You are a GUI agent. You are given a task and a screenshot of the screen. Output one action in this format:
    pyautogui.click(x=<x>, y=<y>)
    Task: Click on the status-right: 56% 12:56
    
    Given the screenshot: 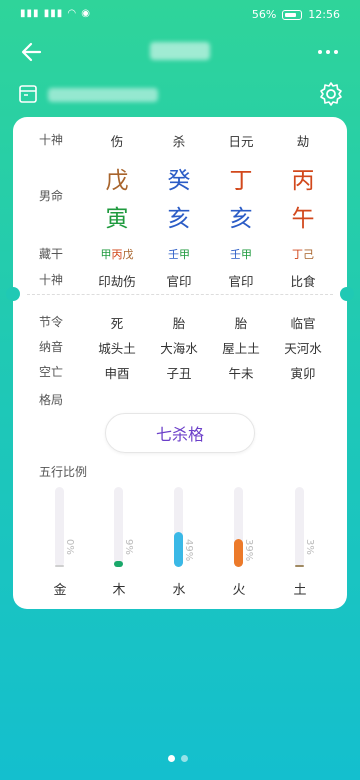 What is the action you would take?
    pyautogui.click(x=296, y=14)
    